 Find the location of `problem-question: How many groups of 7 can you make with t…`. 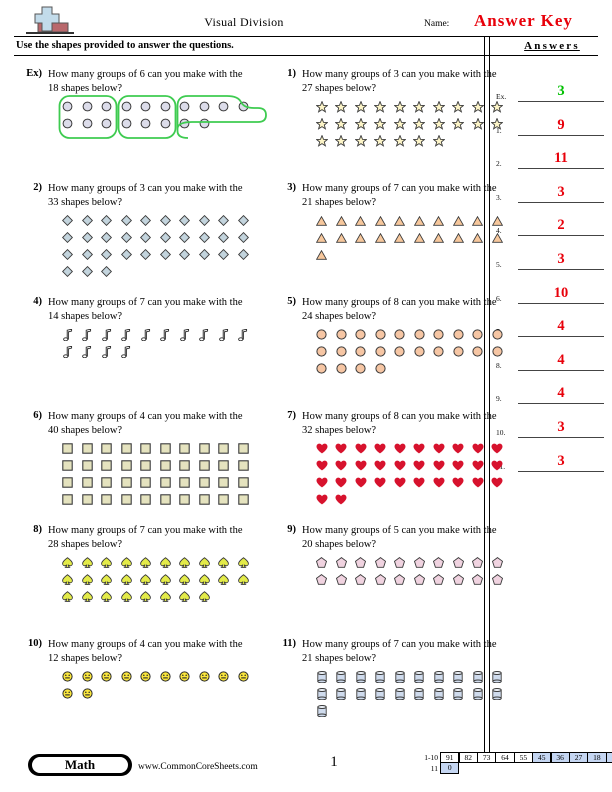

problem-question: How many groups of 7 can you make with t… is located at coordinates (399, 651).